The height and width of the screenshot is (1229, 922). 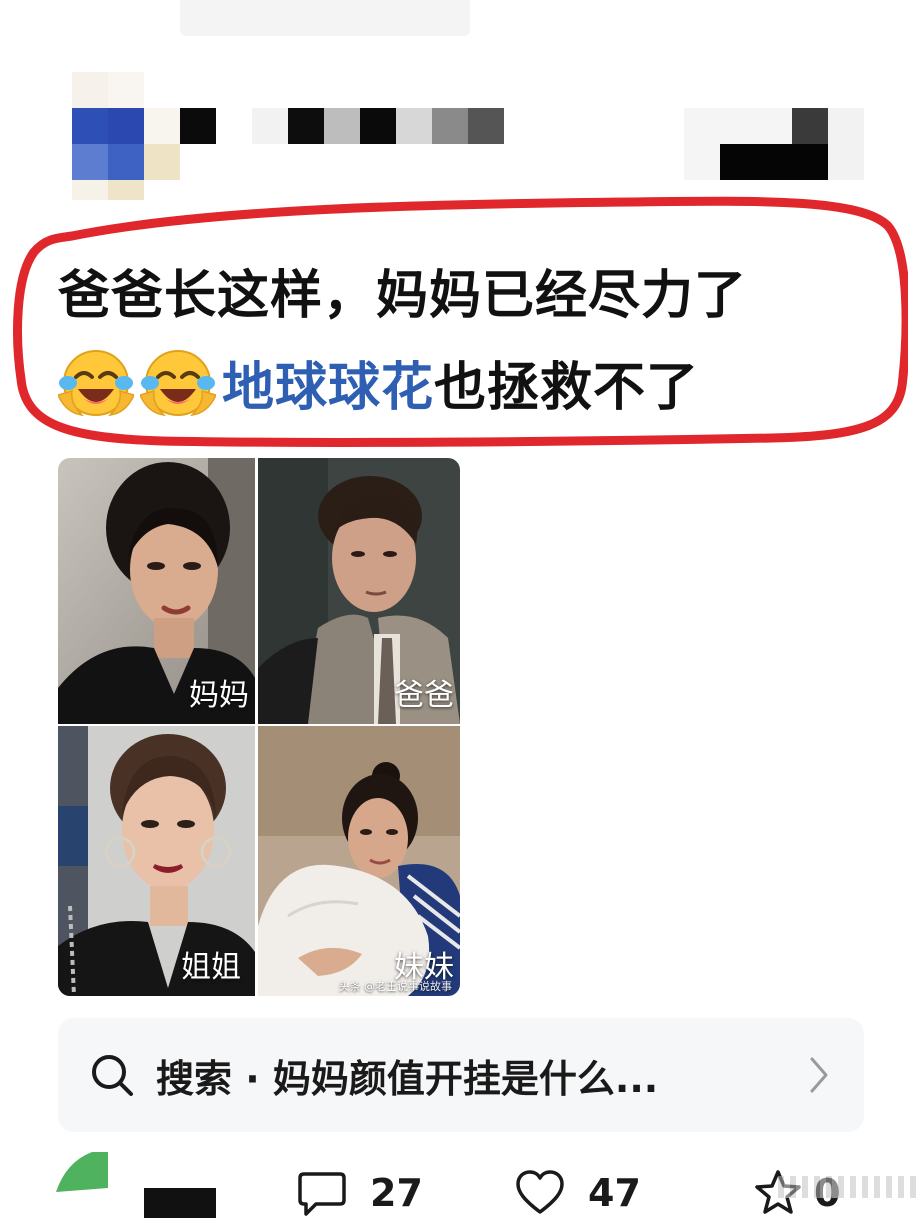 I want to click on like-count: 47, so click(x=614, y=1193).